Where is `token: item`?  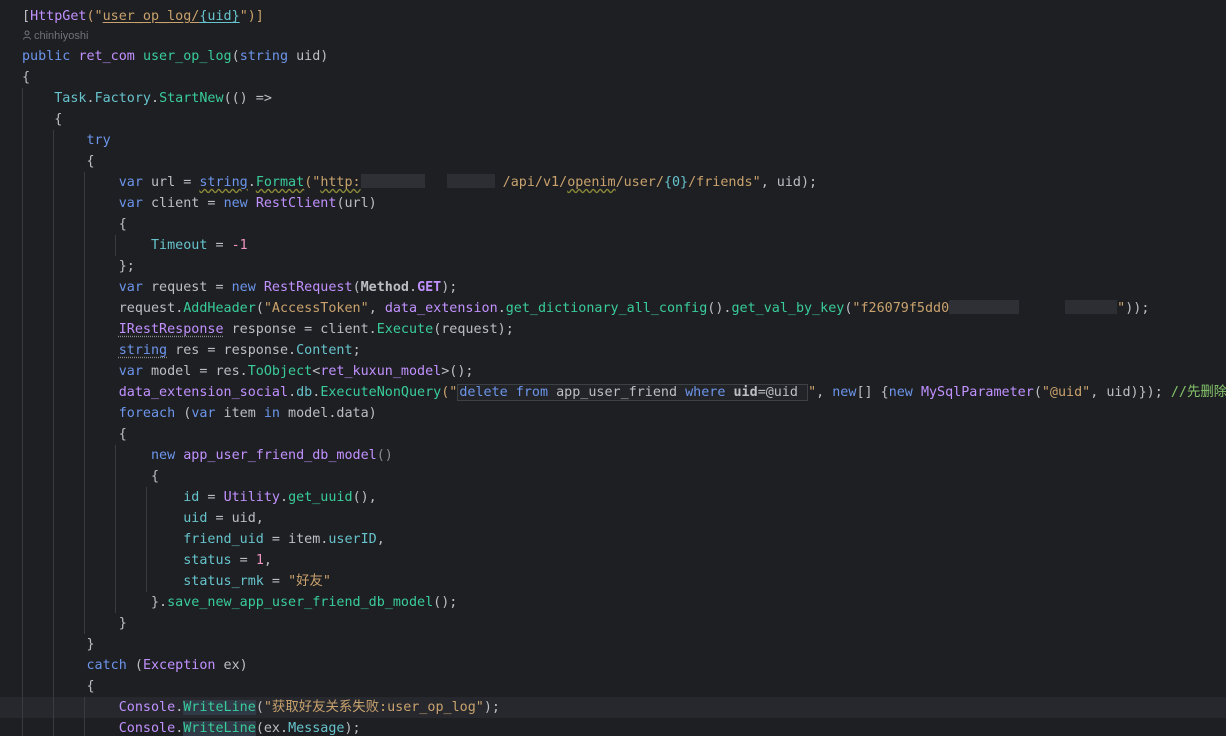 token: item is located at coordinates (239, 413).